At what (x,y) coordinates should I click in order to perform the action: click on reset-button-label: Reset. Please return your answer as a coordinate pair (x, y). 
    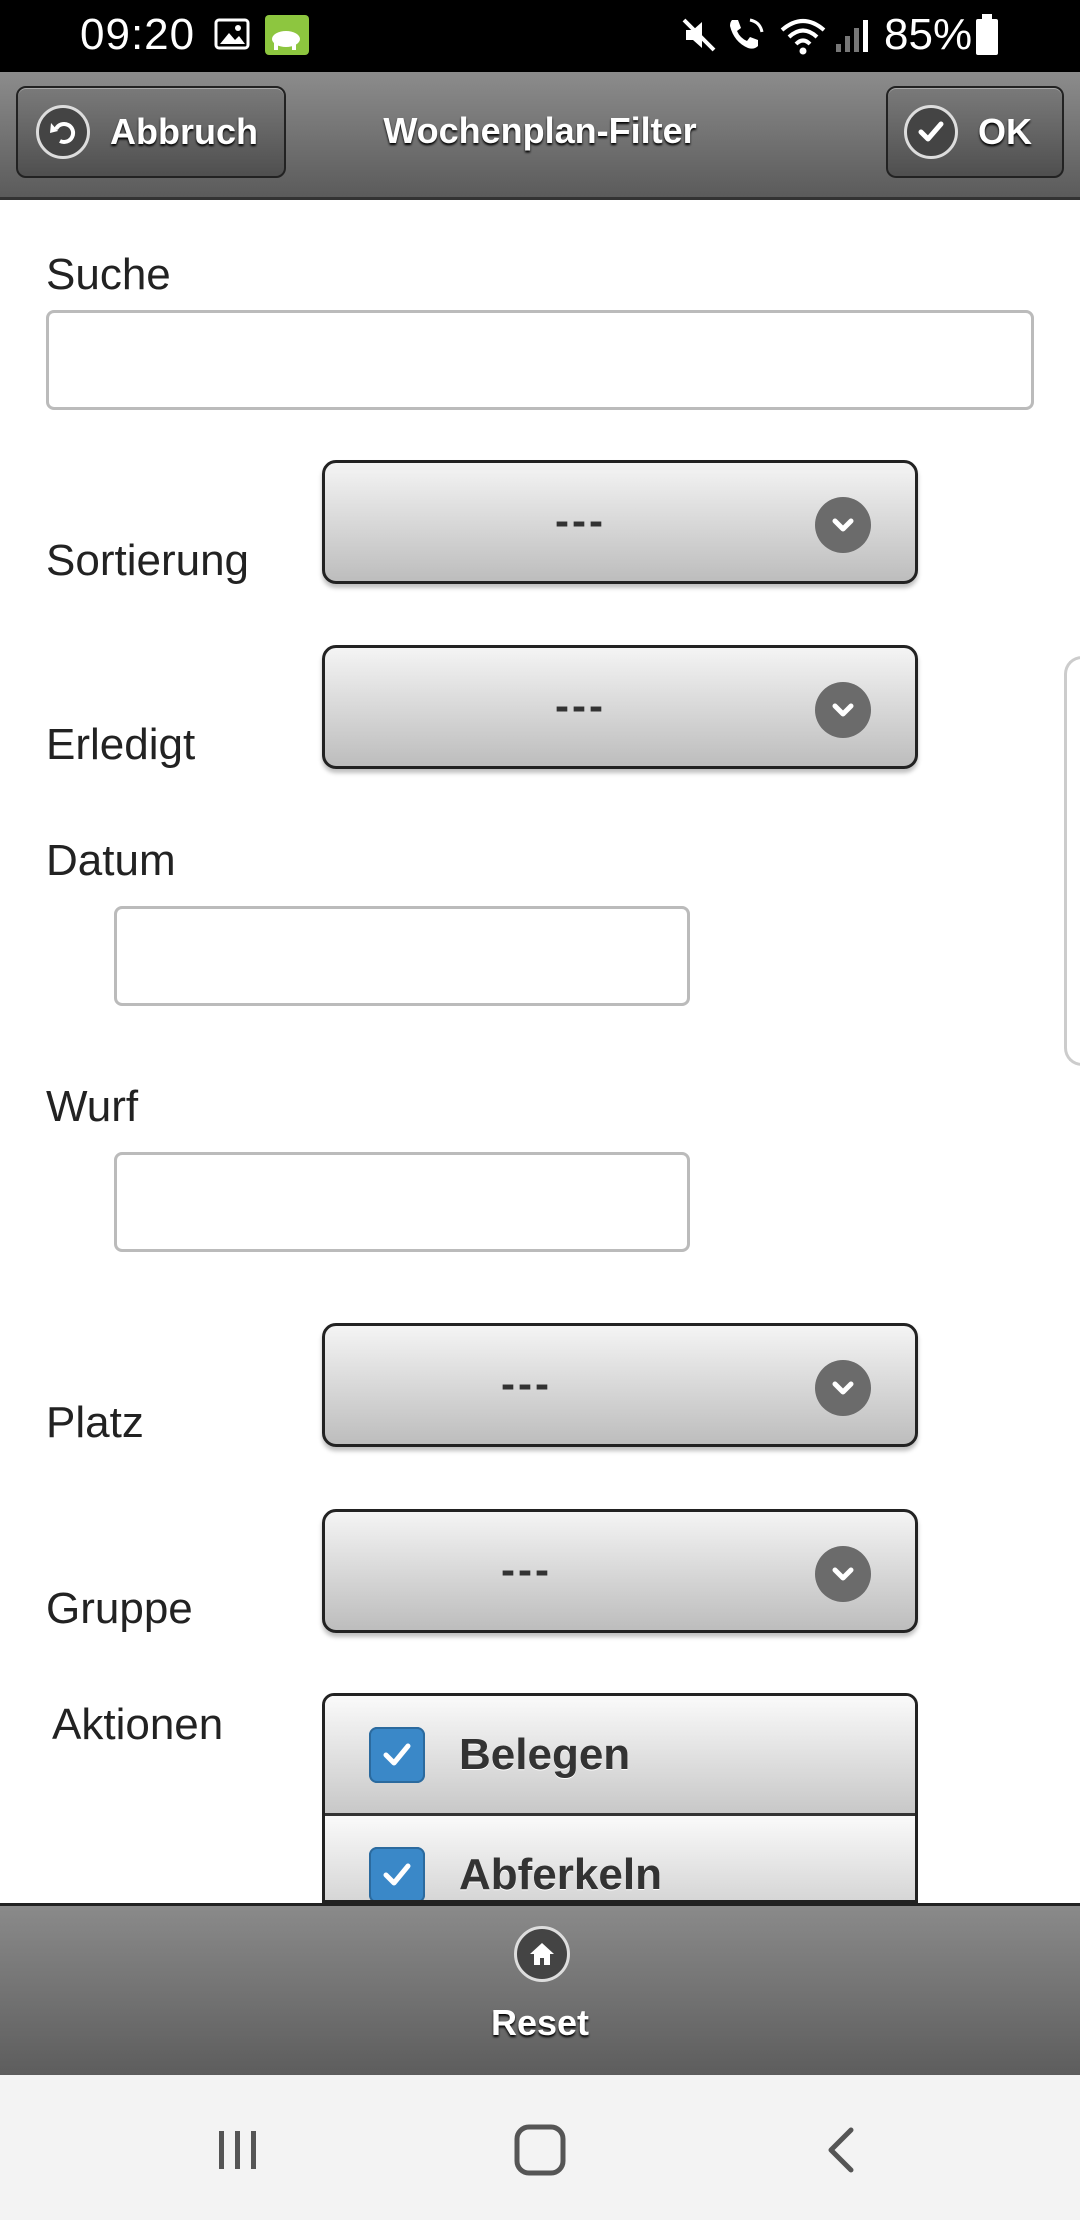
    Looking at the image, I should click on (540, 2022).